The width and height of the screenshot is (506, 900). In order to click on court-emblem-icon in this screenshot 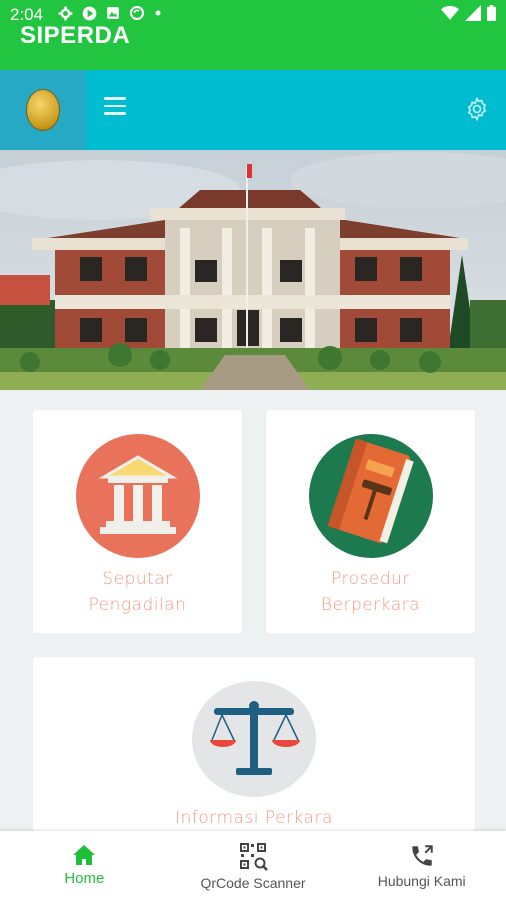, I will do `click(43, 110)`.